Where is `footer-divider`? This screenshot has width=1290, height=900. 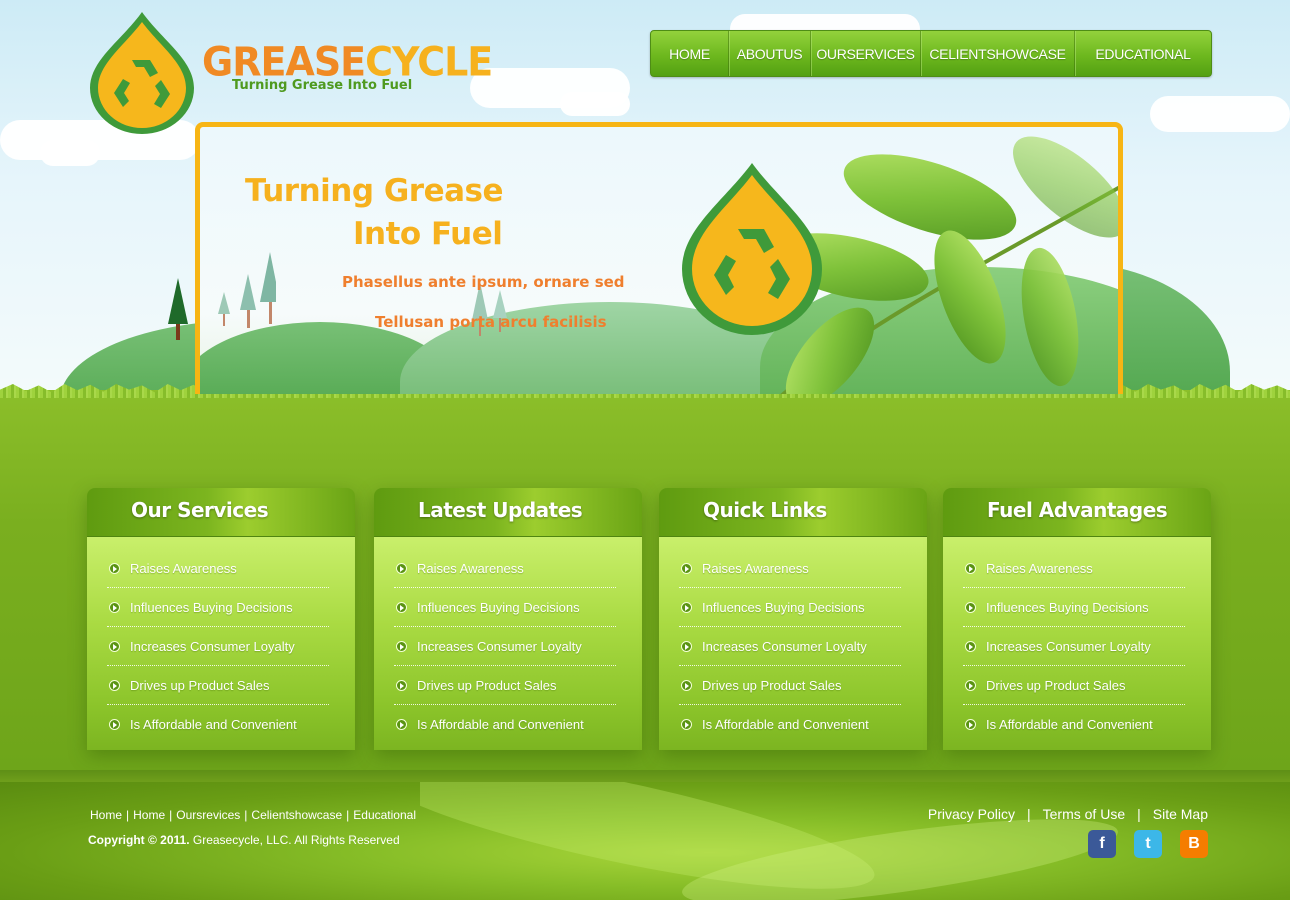 footer-divider is located at coordinates (645, 776).